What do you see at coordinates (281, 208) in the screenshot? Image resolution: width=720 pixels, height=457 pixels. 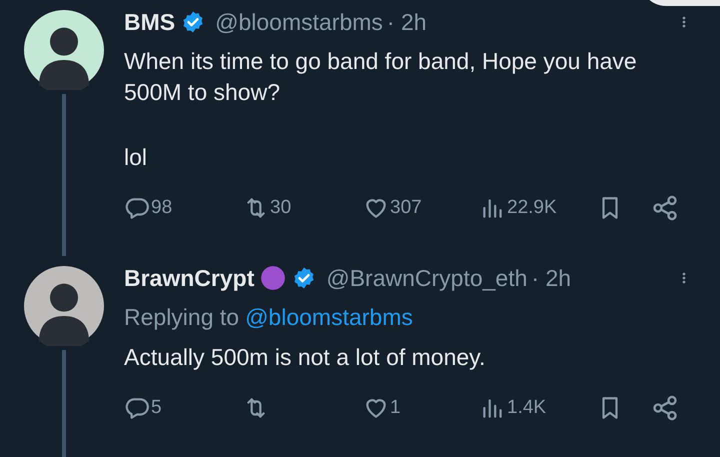 I see `count: 30` at bounding box center [281, 208].